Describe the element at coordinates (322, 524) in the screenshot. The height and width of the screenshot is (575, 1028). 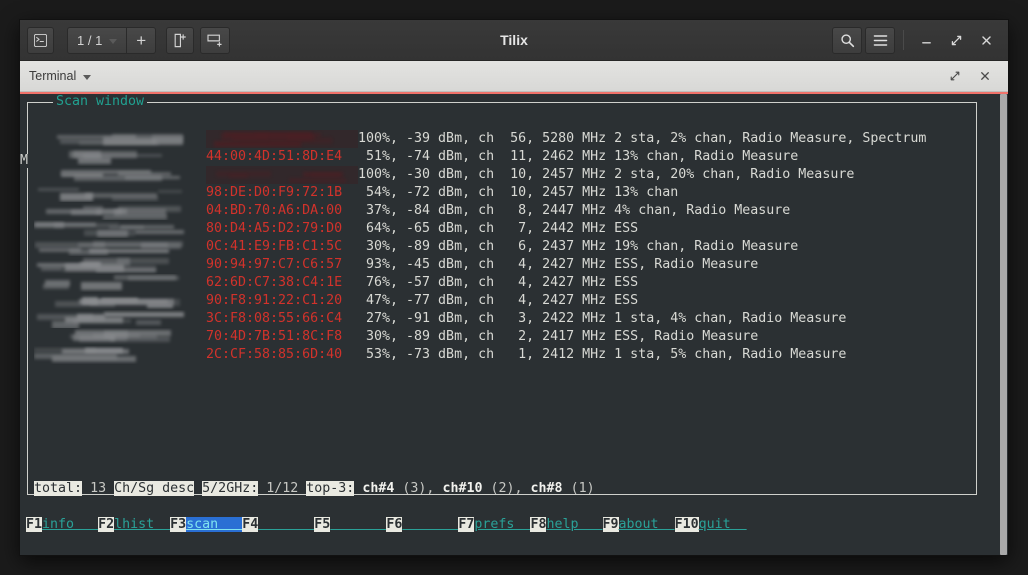
I see `fkey-number-f5: F5` at that location.